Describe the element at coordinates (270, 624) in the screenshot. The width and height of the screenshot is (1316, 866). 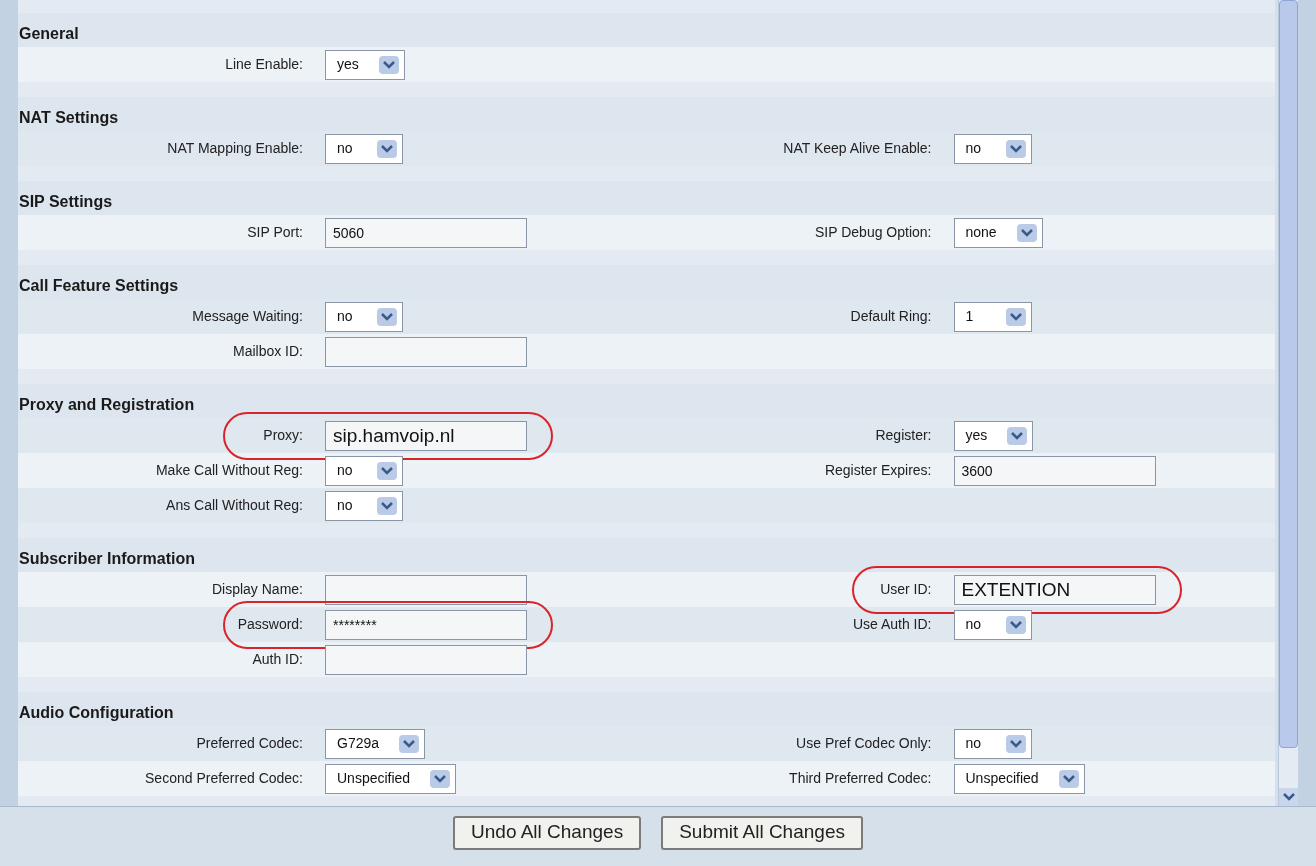
I see `field-label: Password:` at that location.